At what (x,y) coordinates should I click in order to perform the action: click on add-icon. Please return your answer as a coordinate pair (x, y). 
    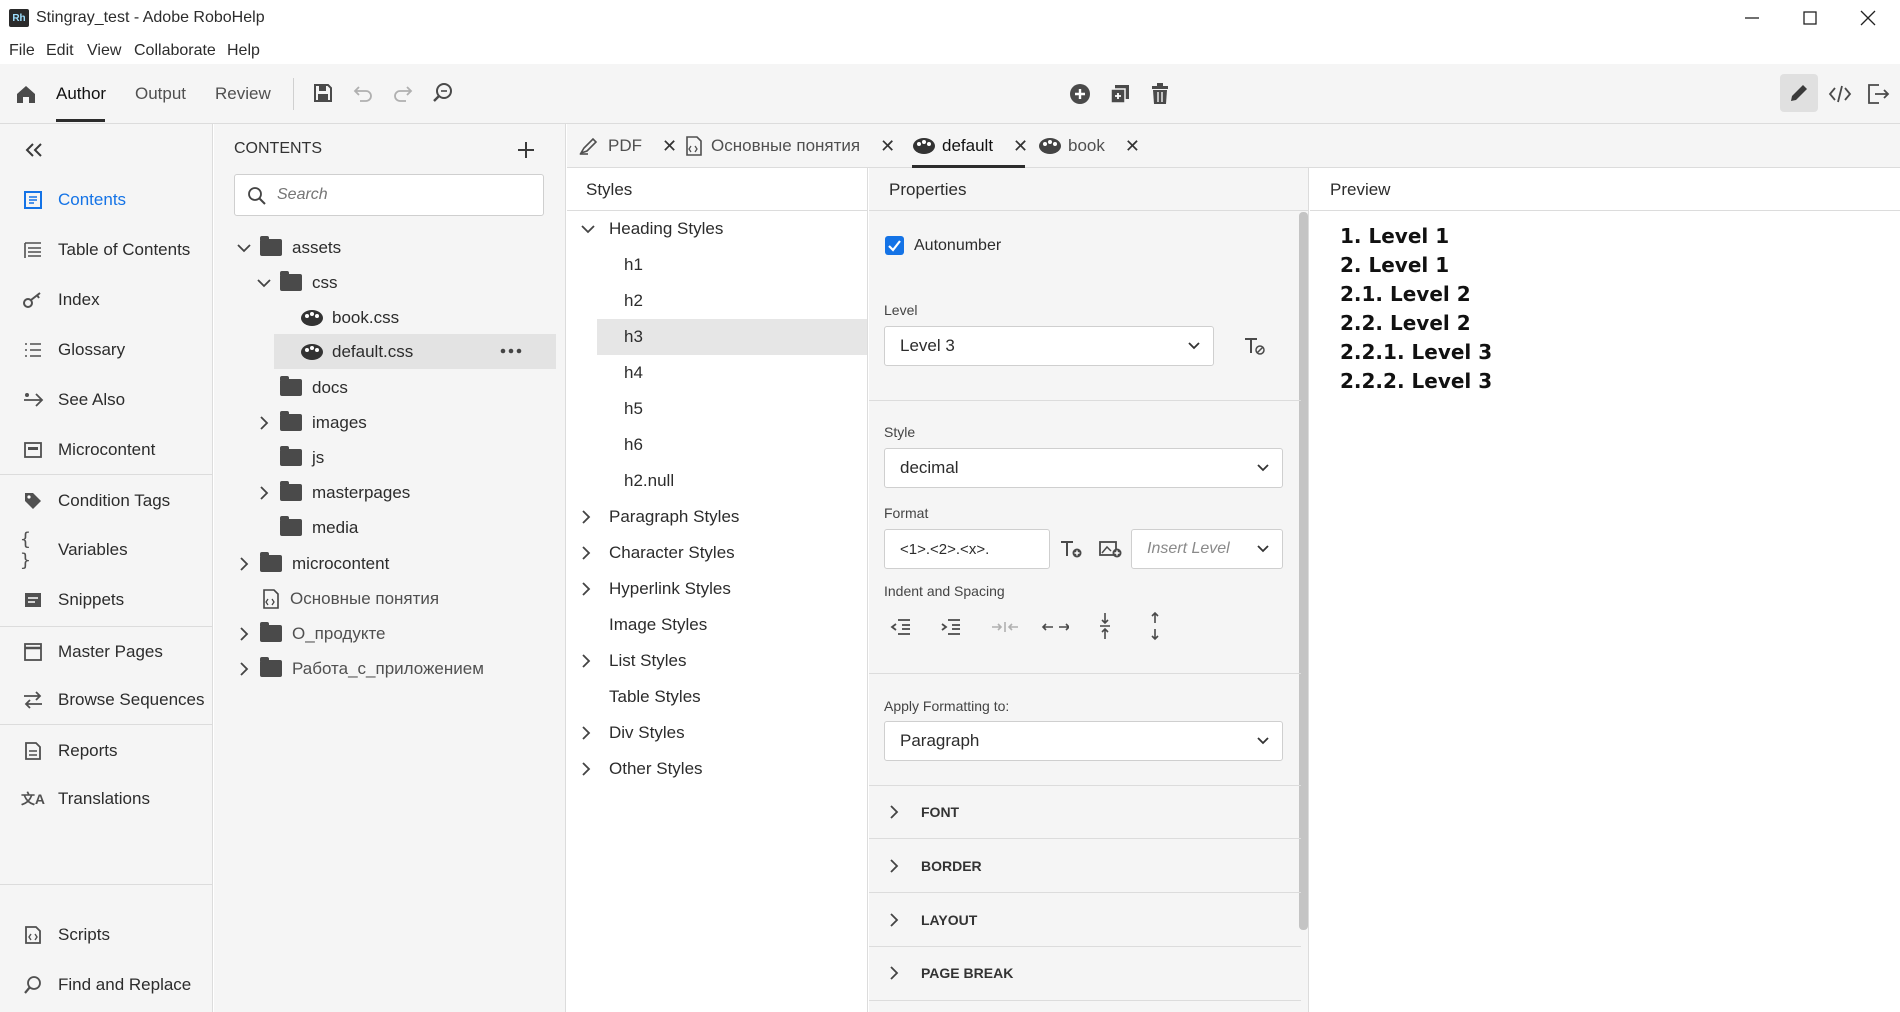
    Looking at the image, I should click on (1080, 94).